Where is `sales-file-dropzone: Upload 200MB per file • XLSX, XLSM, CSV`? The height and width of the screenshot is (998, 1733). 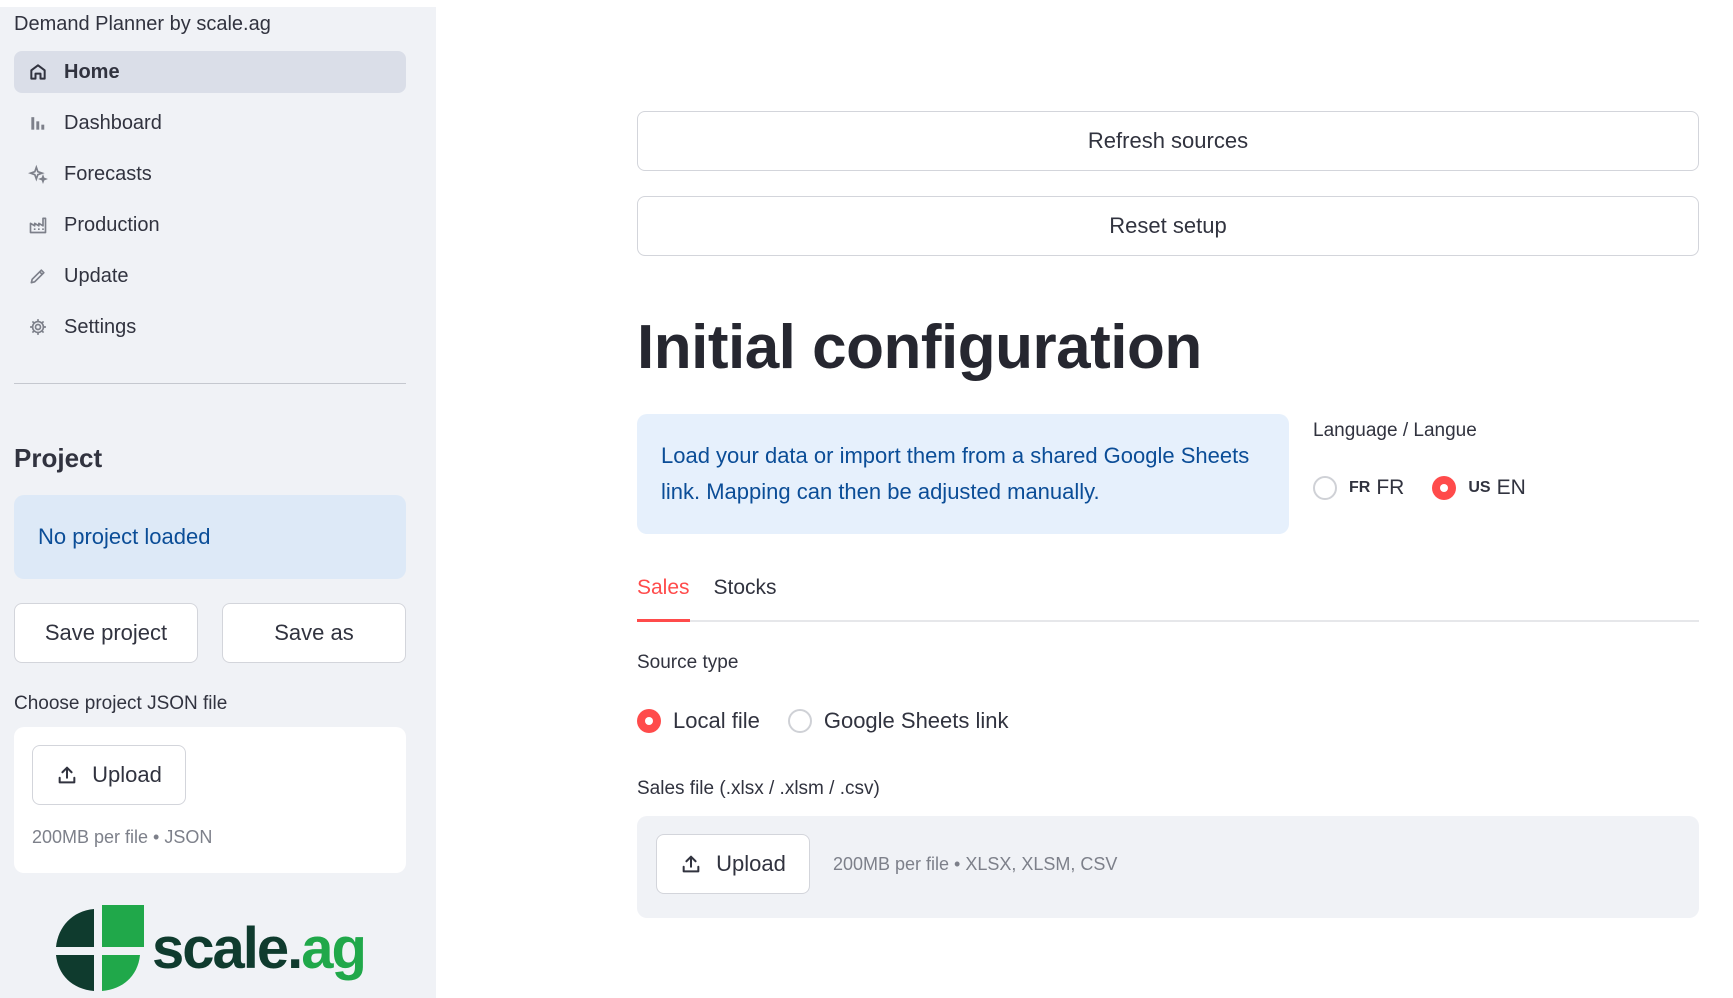
sales-file-dropzone: Upload 200MB per file • XLSX, XLSM, CSV is located at coordinates (1168, 867).